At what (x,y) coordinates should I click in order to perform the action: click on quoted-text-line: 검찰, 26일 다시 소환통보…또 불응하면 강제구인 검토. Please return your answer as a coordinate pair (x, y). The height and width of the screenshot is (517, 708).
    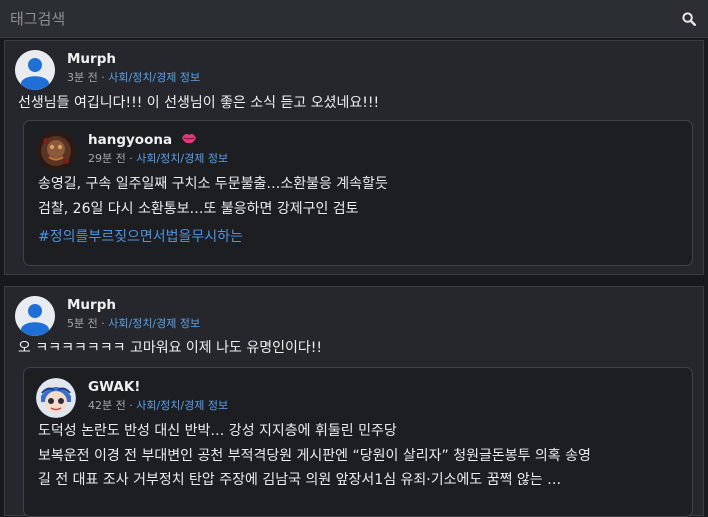
    Looking at the image, I should click on (198, 209).